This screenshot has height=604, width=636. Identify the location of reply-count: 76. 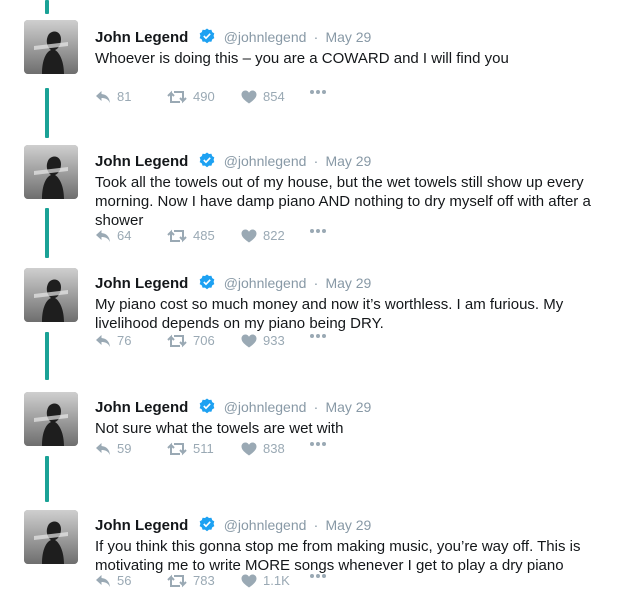
(124, 340).